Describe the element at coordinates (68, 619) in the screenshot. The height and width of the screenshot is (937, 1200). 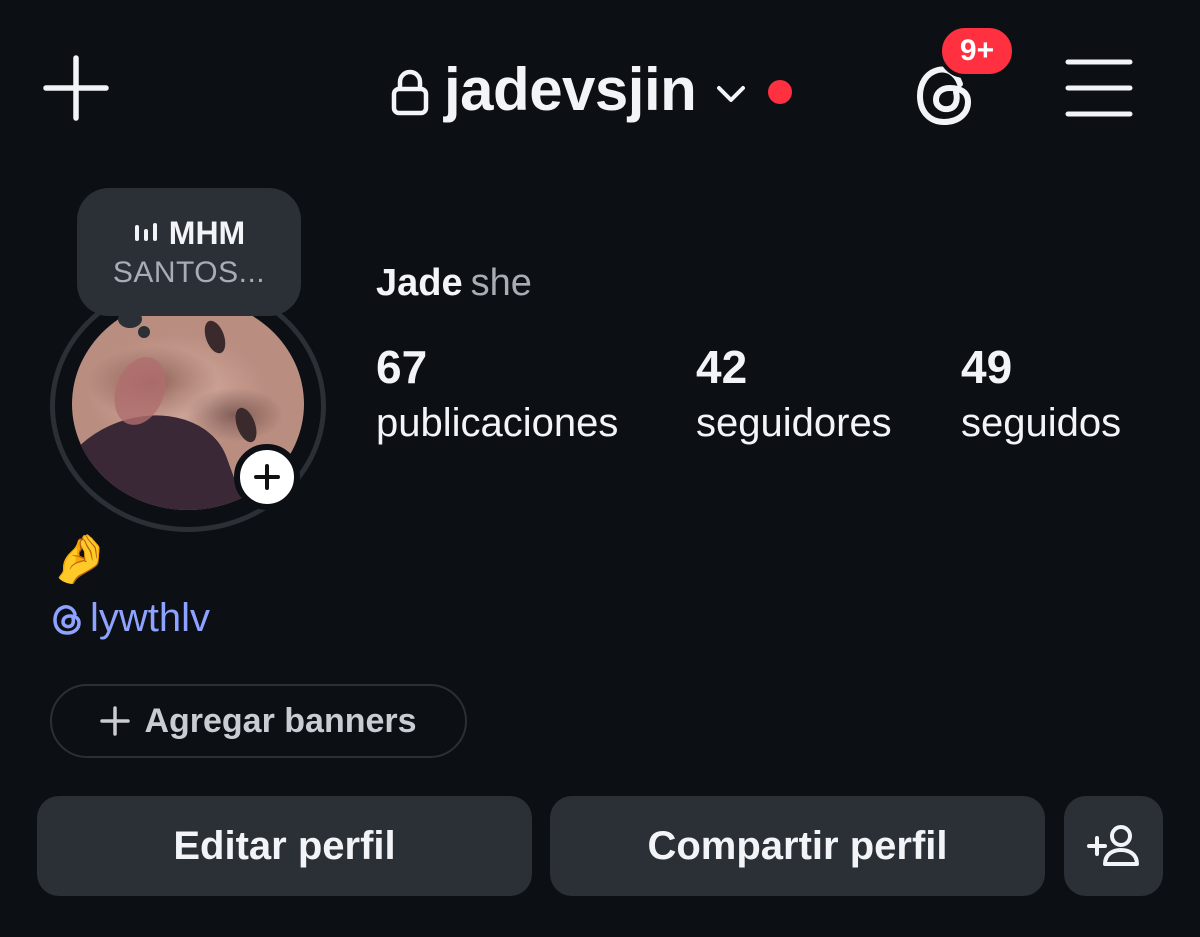
I see `threads-icon` at that location.